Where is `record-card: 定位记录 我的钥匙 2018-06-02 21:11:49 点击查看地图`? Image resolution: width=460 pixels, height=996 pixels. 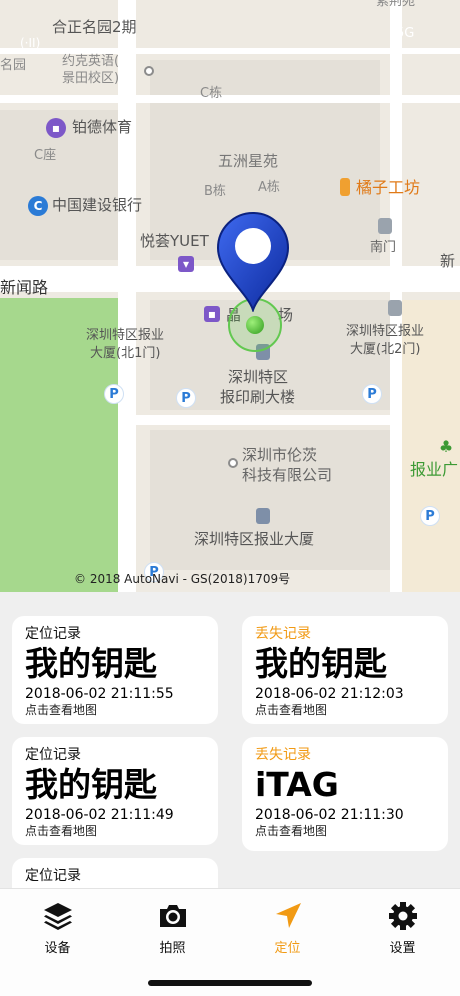 record-card: 定位记录 我的钥匙 2018-06-02 21:11:49 点击查看地图 is located at coordinates (115, 791).